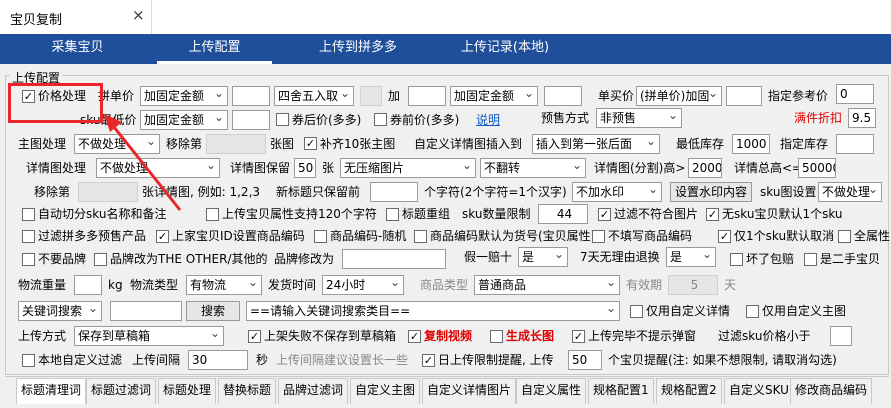  What do you see at coordinates (121, 391) in the screenshot?
I see `tab-title-filter: 标题过滤词` at bounding box center [121, 391].